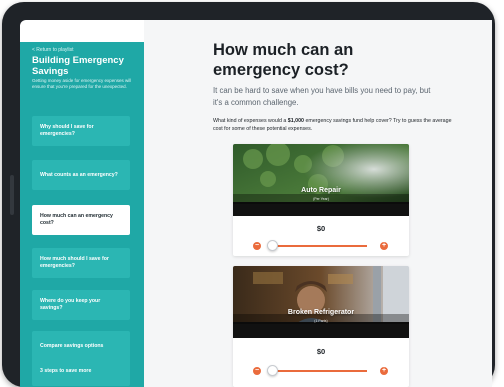 This screenshot has width=504, height=387. What do you see at coordinates (12, 195) in the screenshot?
I see `tablet-side-bezel` at bounding box center [12, 195].